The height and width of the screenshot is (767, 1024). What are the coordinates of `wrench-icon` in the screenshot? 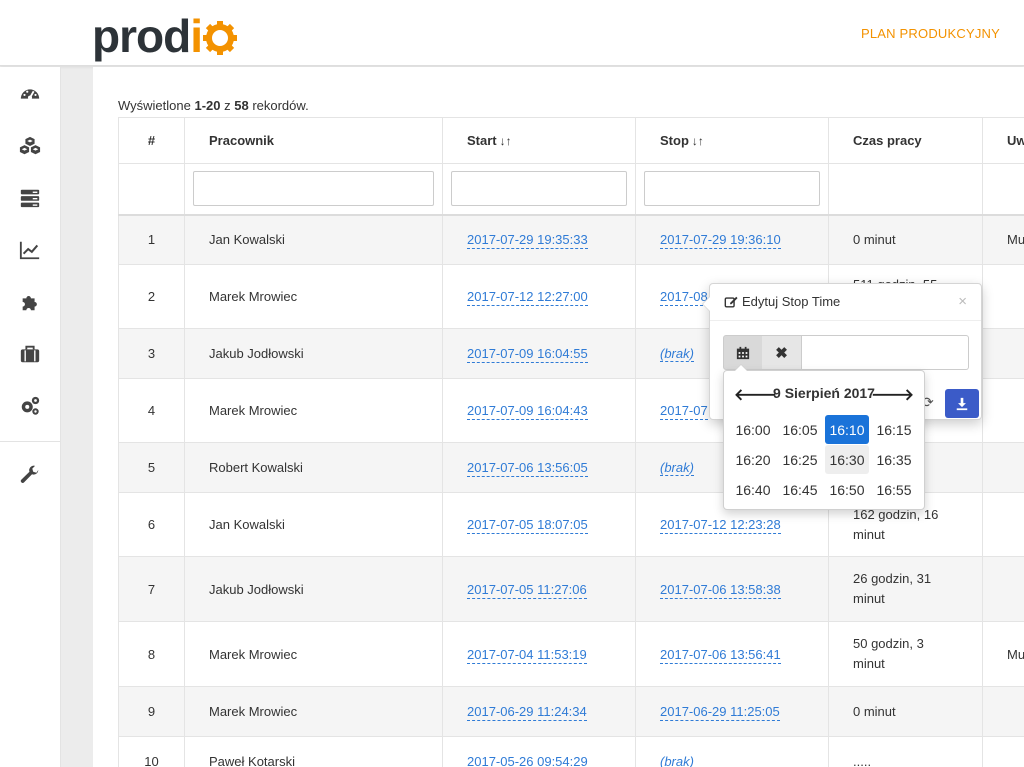 It's located at (29, 474).